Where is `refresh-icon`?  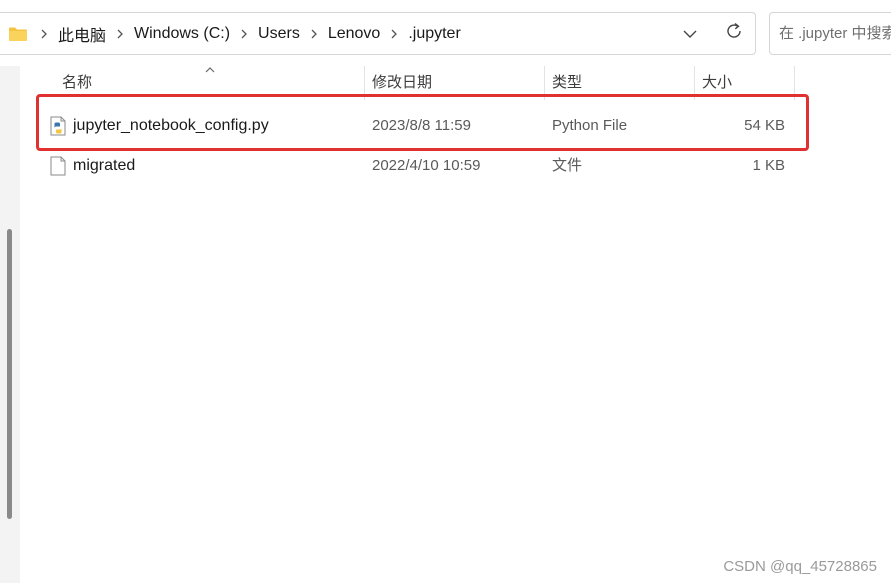 refresh-icon is located at coordinates (734, 33).